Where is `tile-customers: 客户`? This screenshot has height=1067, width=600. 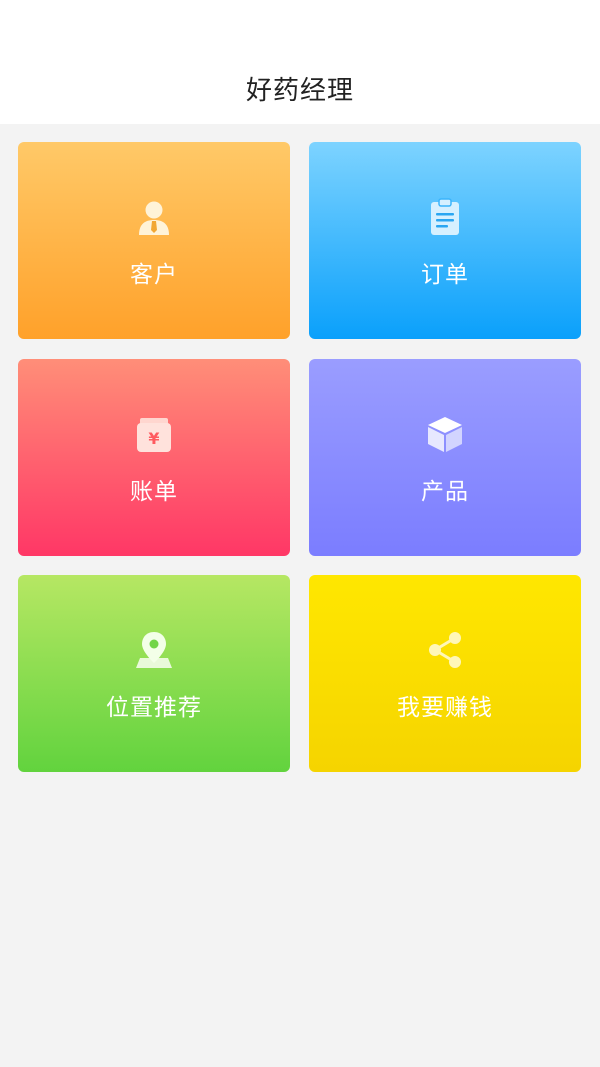 tile-customers: 客户 is located at coordinates (154, 240).